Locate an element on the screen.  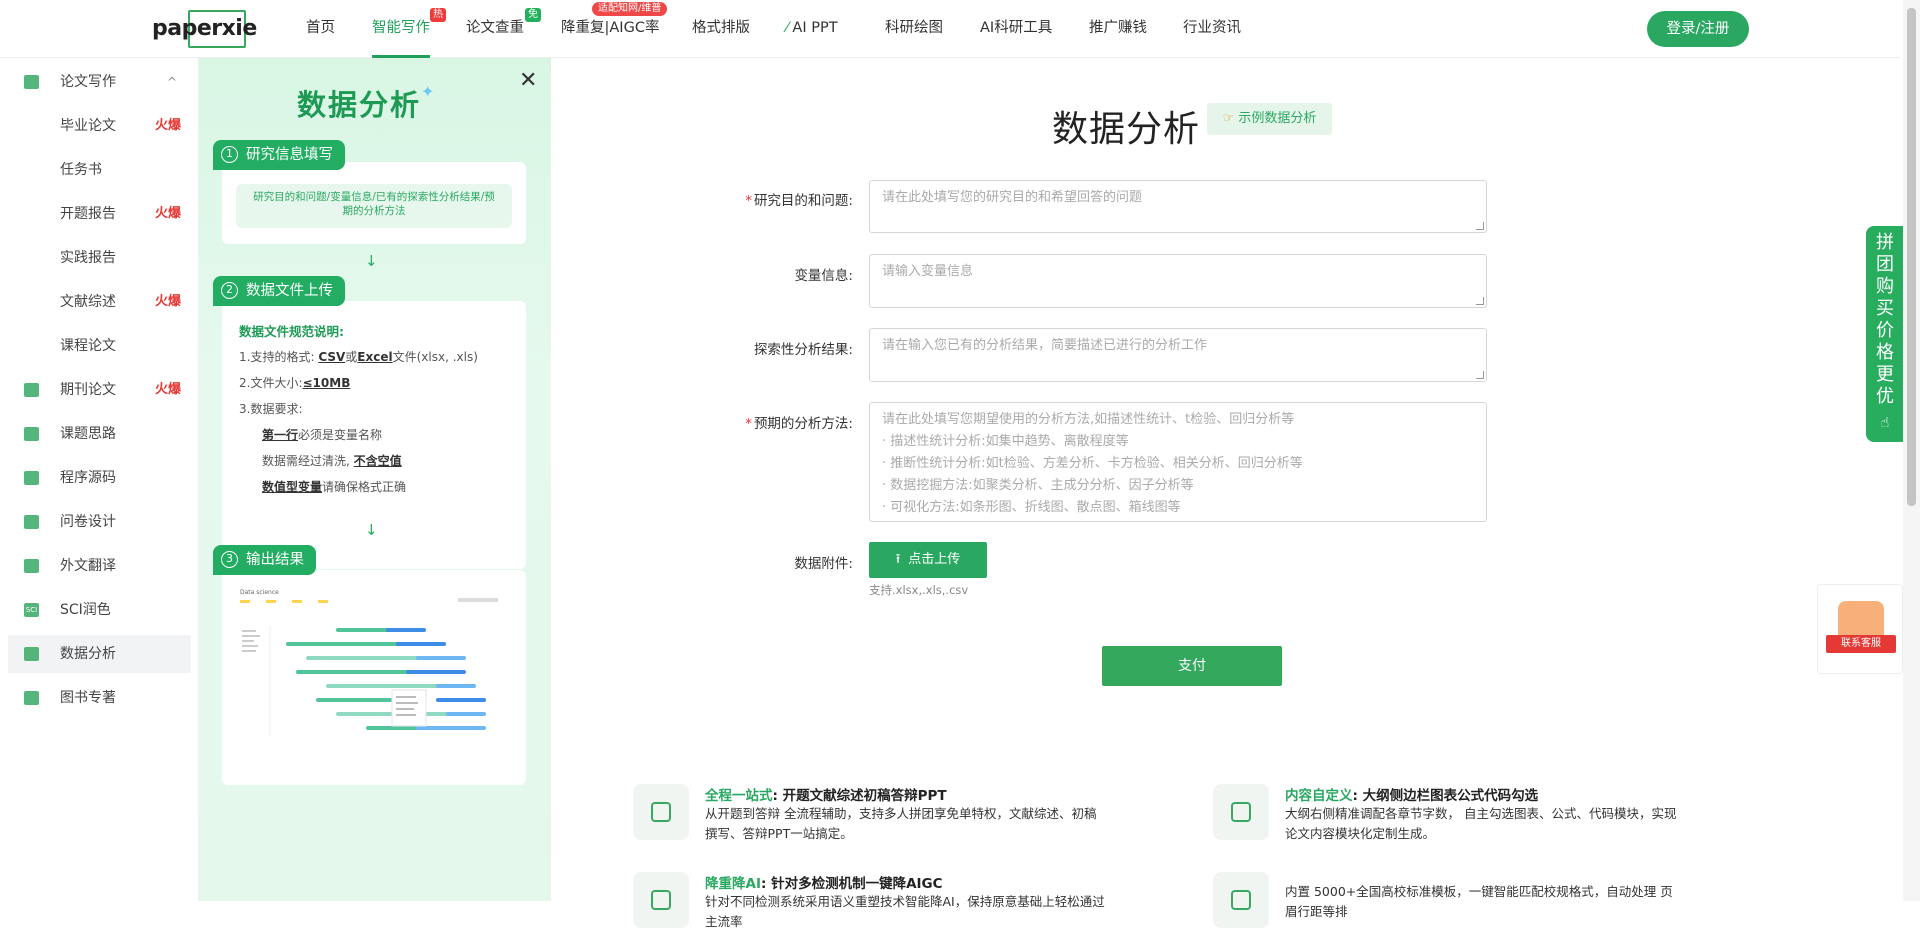
sidebar-item-source-code: 程序源码 is located at coordinates (99, 478).